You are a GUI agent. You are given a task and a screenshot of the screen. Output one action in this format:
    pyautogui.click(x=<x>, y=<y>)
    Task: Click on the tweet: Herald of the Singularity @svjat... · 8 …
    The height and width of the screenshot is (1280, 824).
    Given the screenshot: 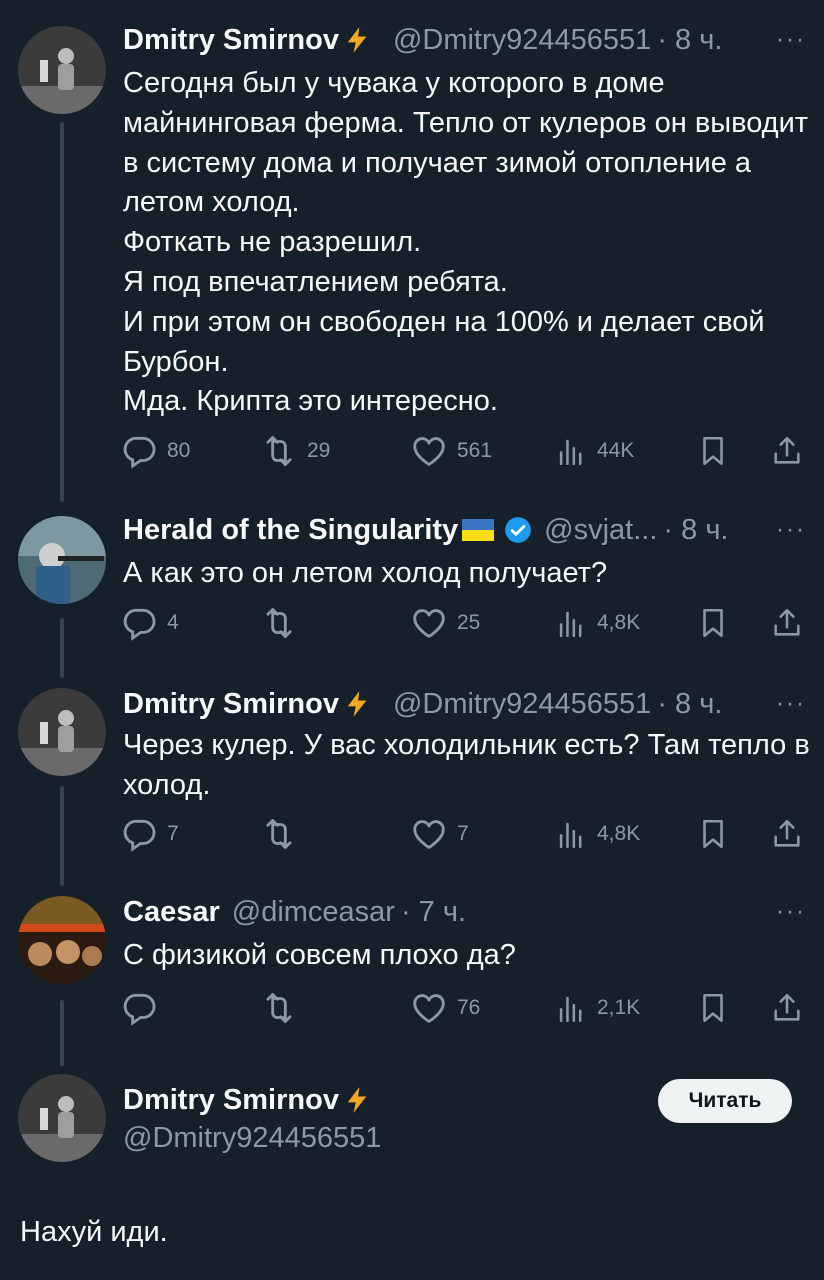 What is the action you would take?
    pyautogui.click(x=412, y=585)
    